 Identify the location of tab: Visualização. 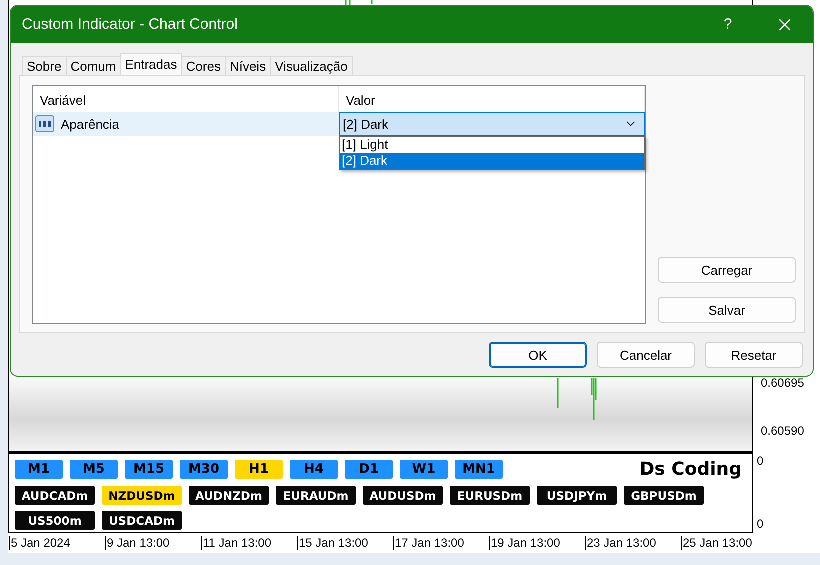
(311, 65).